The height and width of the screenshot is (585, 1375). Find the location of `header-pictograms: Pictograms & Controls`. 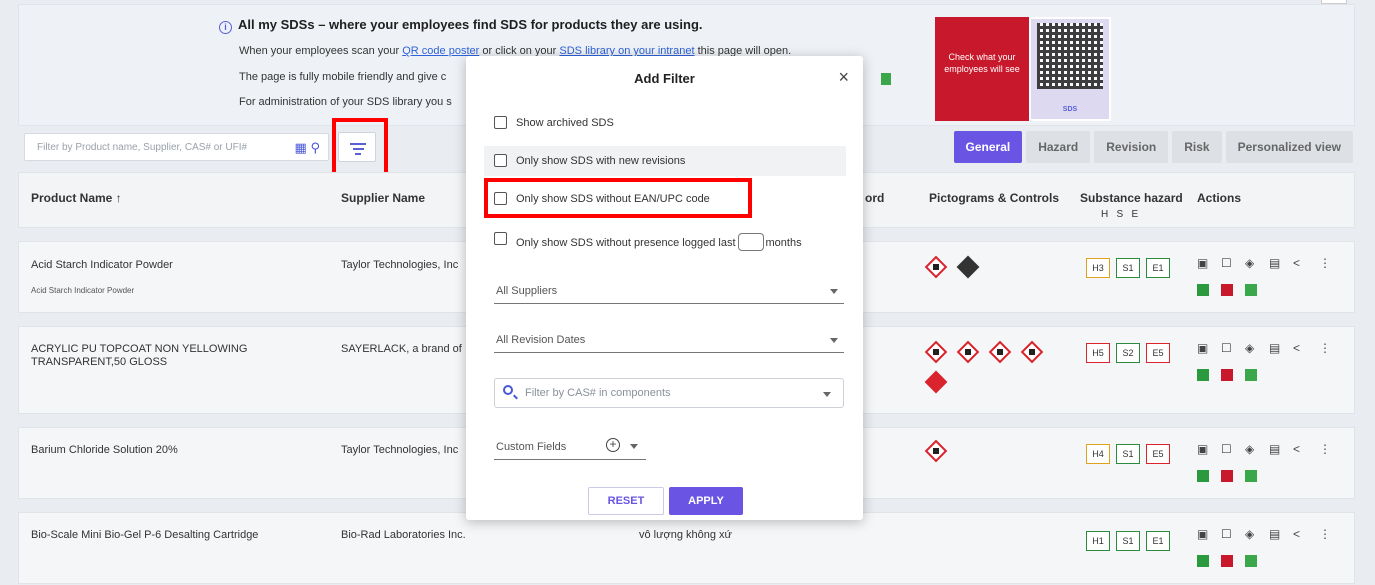

header-pictograms: Pictograms & Controls is located at coordinates (994, 198).